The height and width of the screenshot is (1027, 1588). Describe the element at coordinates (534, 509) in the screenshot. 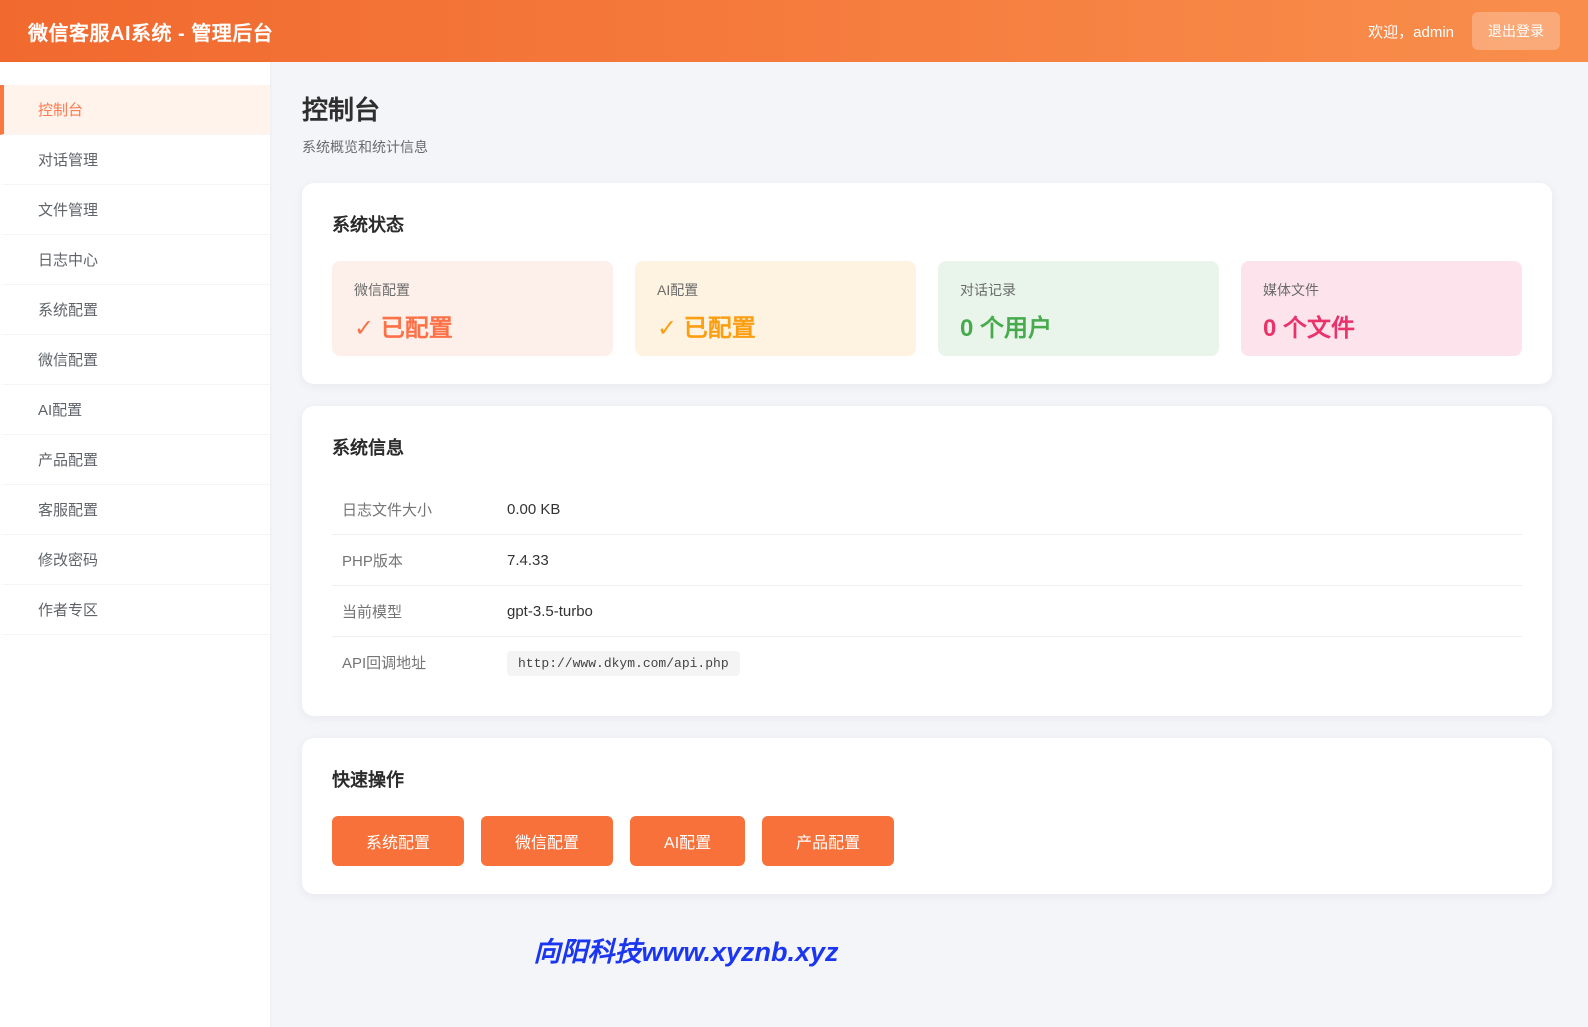

I see `info-value: 0.00 KB` at that location.